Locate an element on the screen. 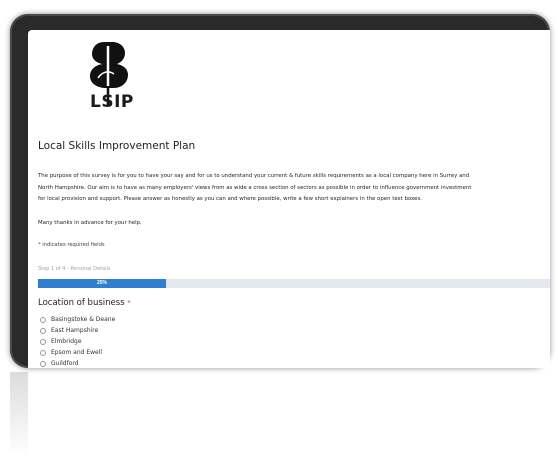 This screenshot has width=558, height=456. progress-text: 25% is located at coordinates (101, 283).